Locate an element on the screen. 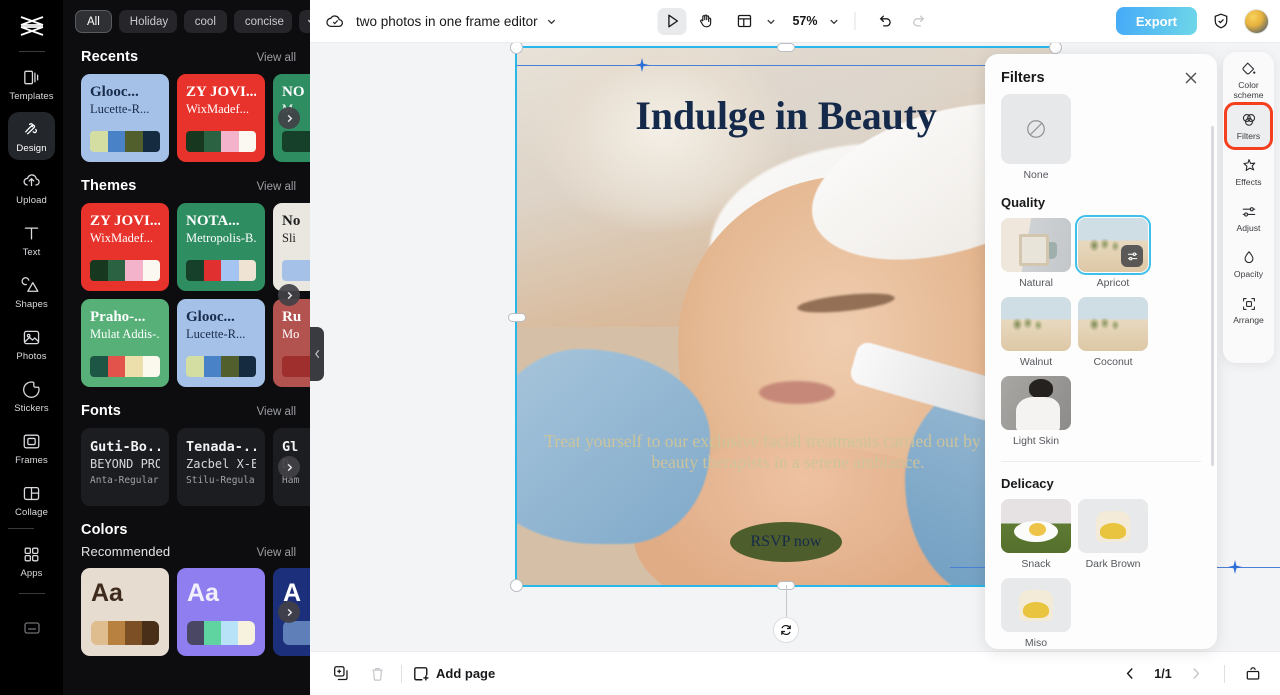  undo-button is located at coordinates (885, 21).